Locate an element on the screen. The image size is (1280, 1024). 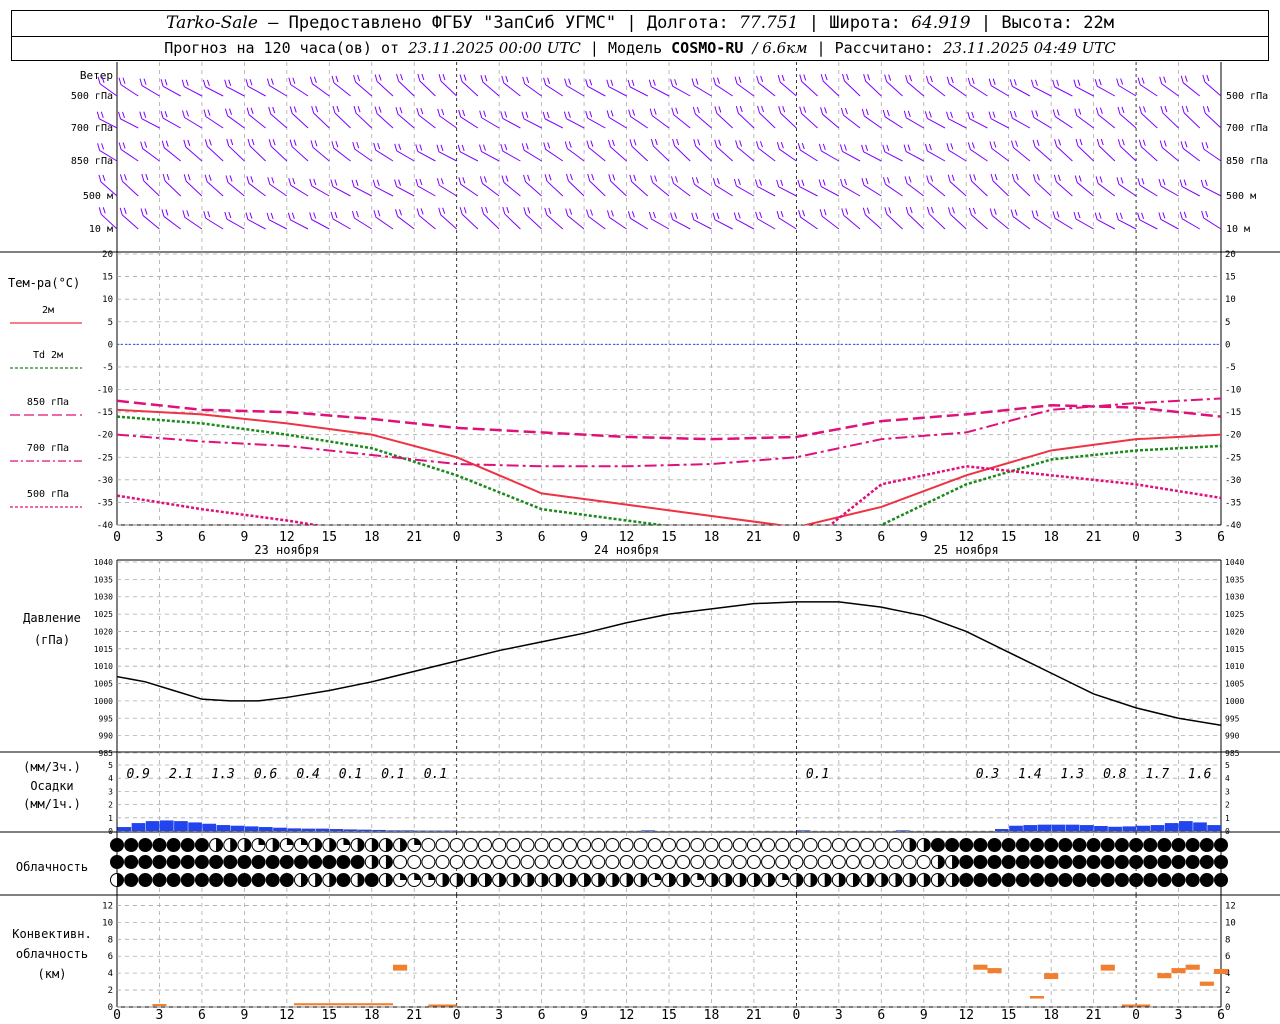
time-tick: 9 is located at coordinates (924, 537).